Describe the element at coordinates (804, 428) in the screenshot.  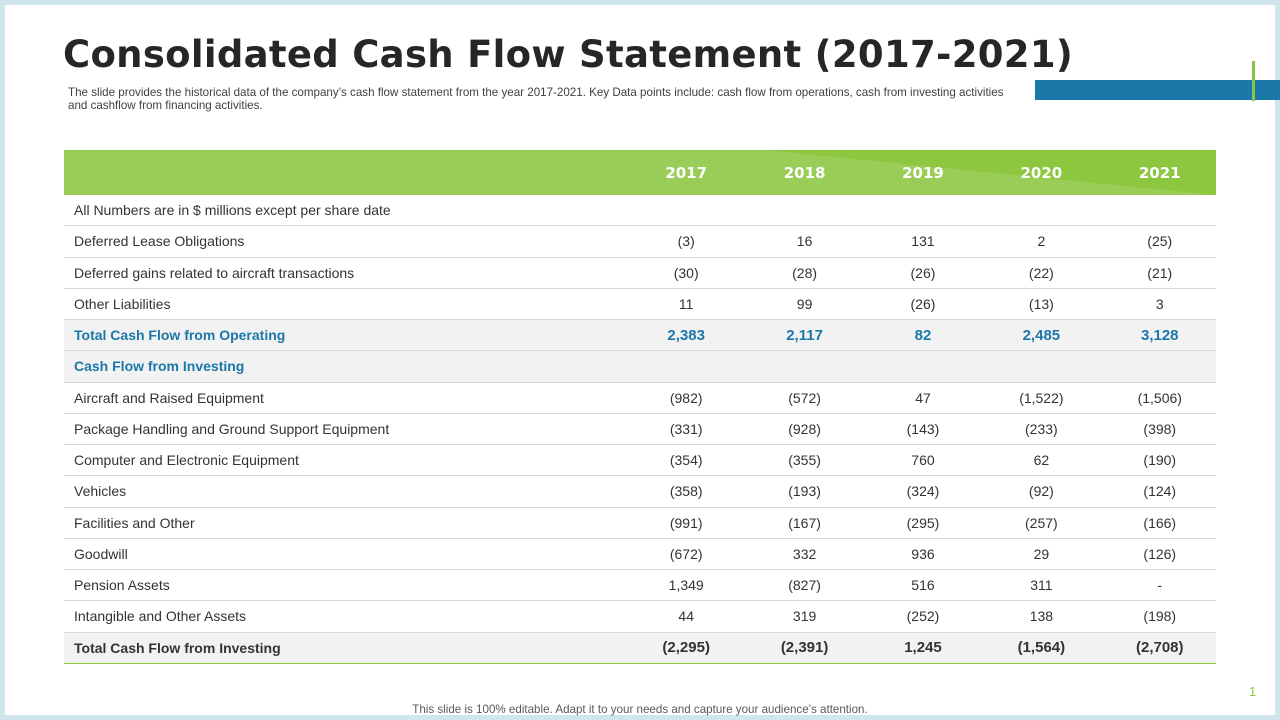
I see `value-cell: (928)` at that location.